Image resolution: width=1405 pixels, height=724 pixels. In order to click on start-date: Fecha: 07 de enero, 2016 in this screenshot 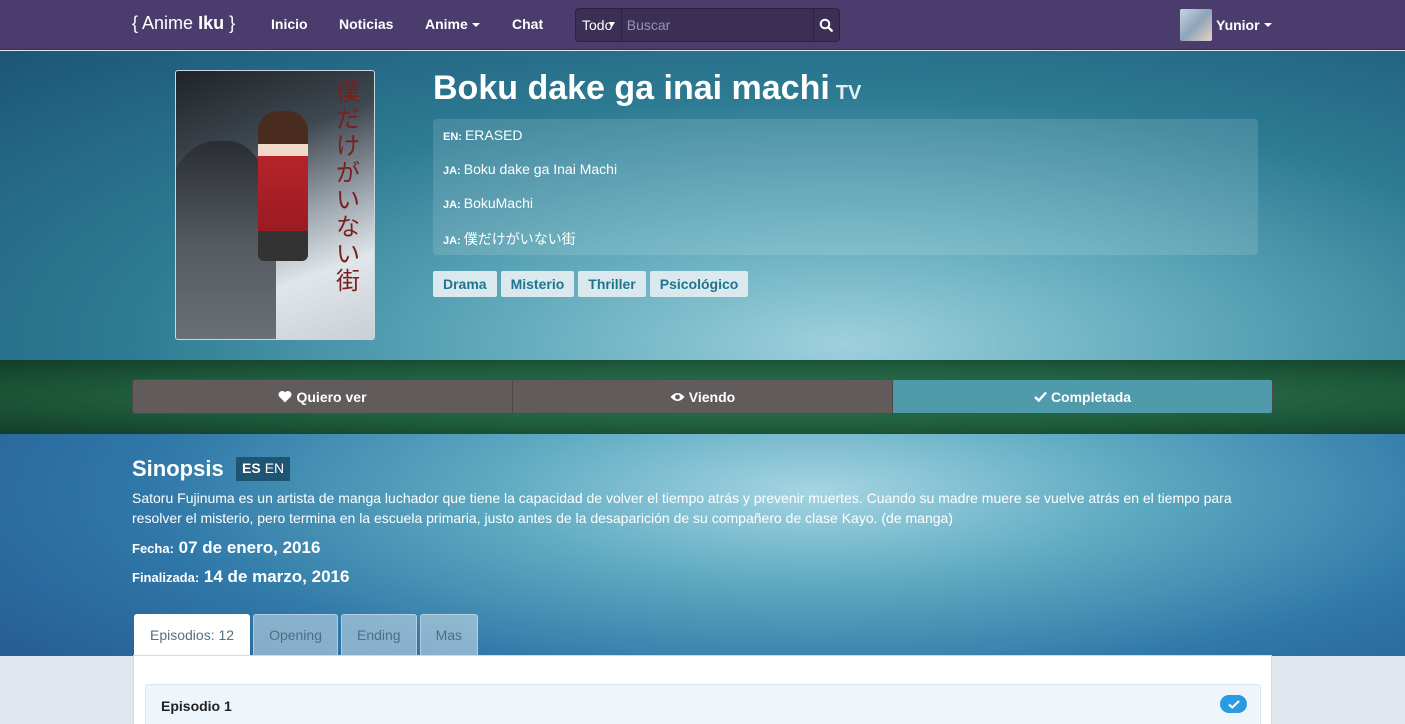, I will do `click(226, 548)`.